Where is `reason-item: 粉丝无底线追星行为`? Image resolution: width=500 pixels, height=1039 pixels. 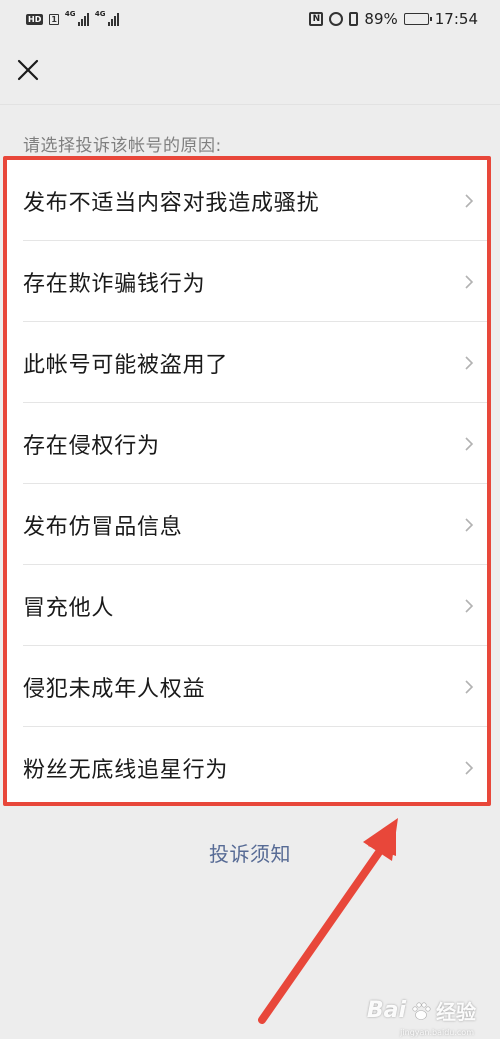 reason-item: 粉丝无底线追星行为 is located at coordinates (248, 767).